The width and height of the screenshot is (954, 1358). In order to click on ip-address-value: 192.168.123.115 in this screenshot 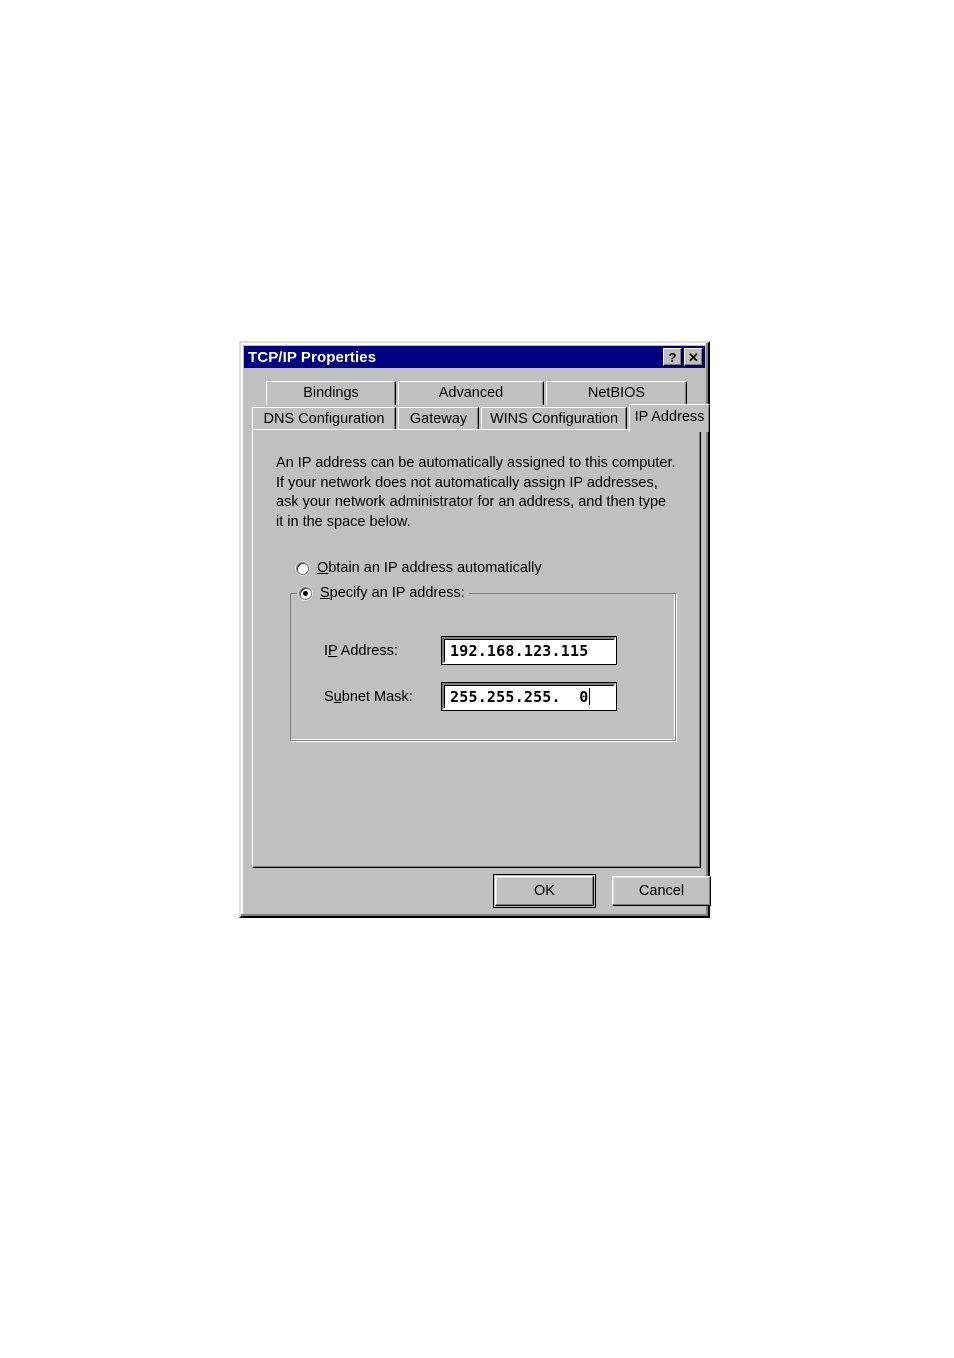, I will do `click(519, 650)`.